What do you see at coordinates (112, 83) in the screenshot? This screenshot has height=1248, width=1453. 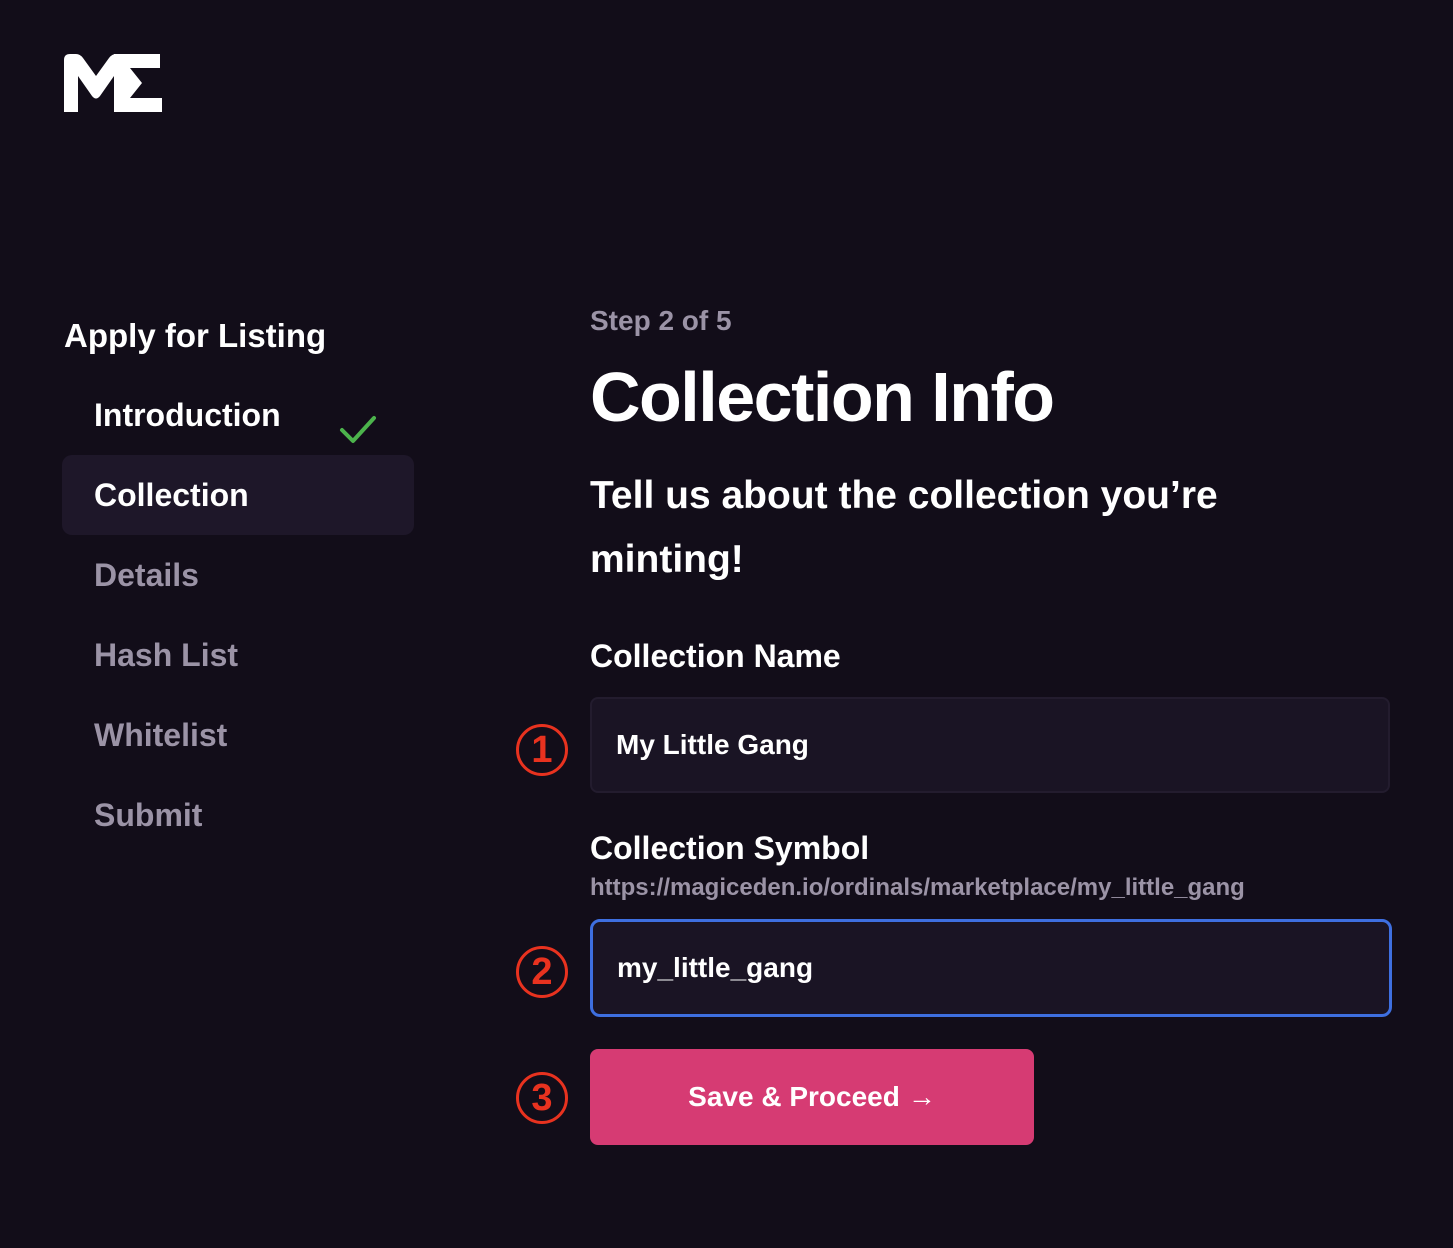 I see `magic-eden-logo-icon` at bounding box center [112, 83].